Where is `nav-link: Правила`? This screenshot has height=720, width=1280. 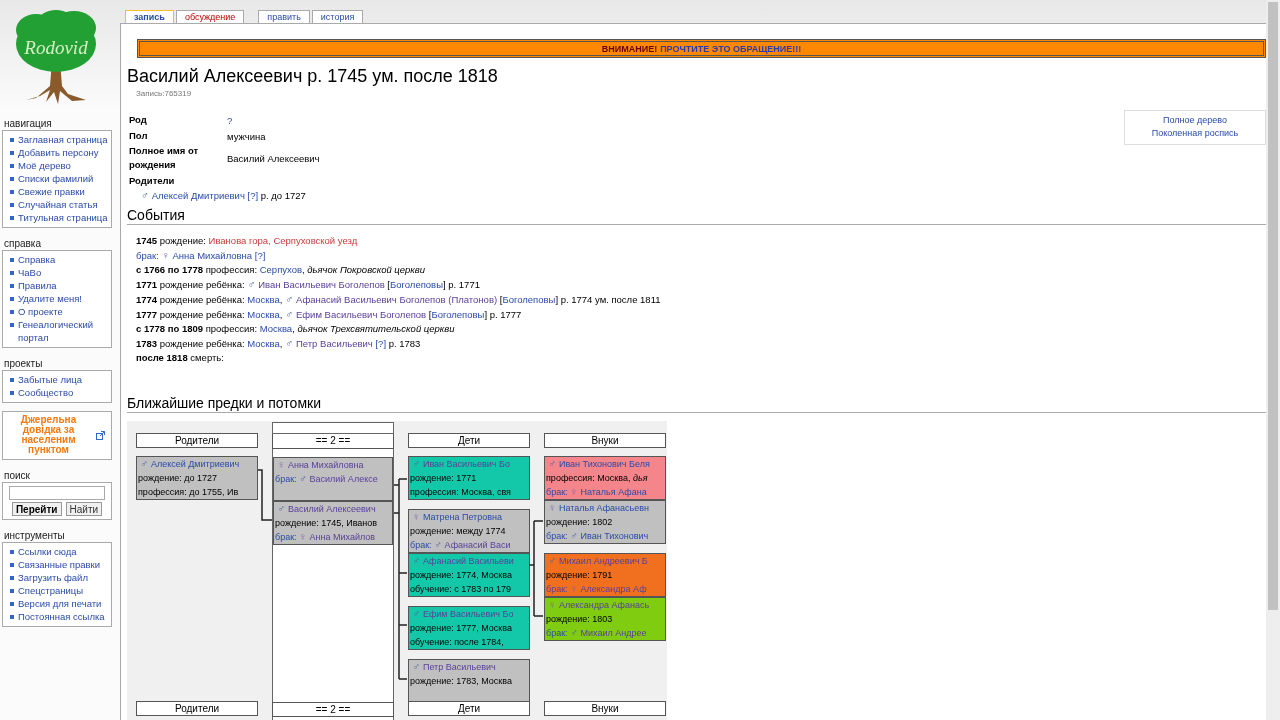
nav-link: Правила is located at coordinates (37, 285).